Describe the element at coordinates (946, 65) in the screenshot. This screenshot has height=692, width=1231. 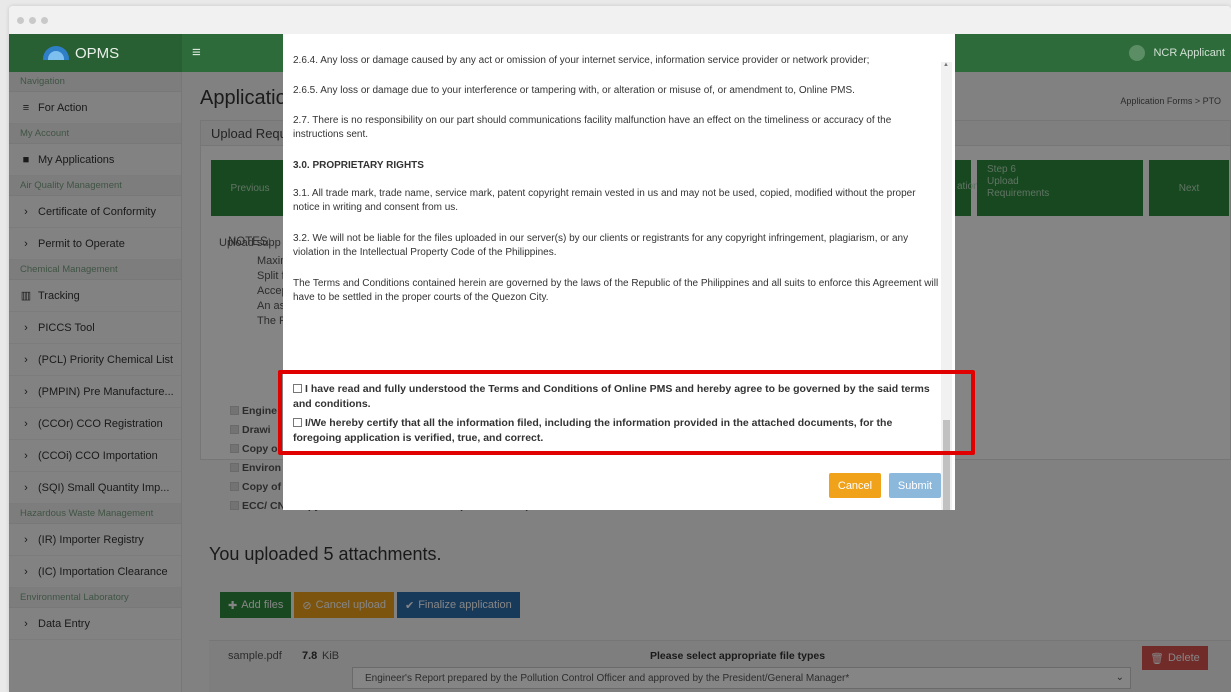
I see `scroll-up-icon: ▲` at that location.